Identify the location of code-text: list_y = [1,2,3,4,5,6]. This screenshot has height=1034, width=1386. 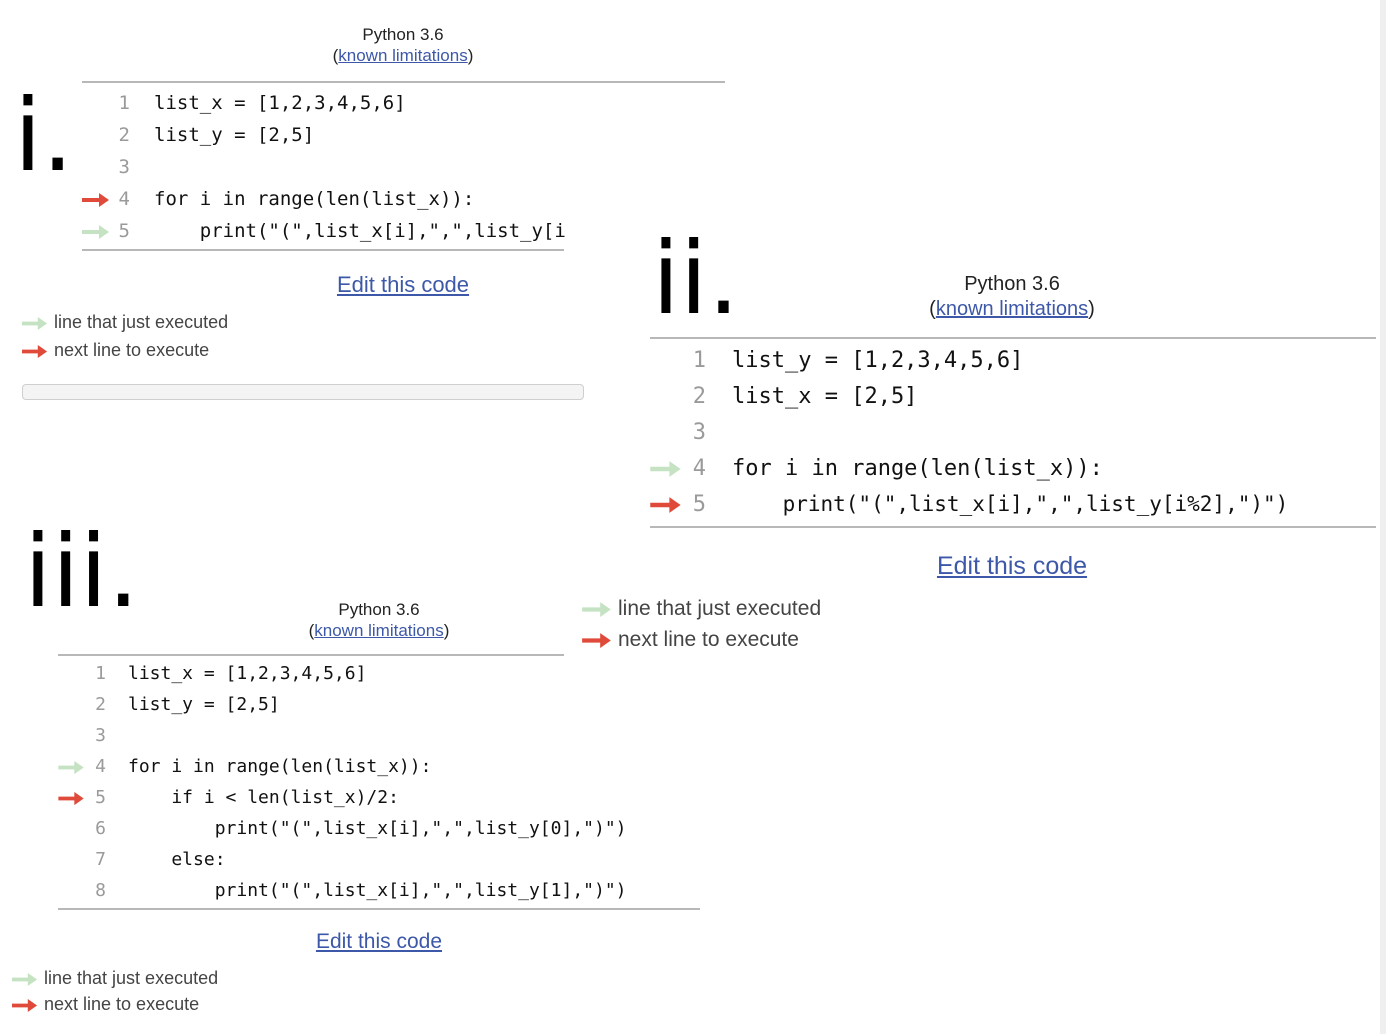
(878, 360).